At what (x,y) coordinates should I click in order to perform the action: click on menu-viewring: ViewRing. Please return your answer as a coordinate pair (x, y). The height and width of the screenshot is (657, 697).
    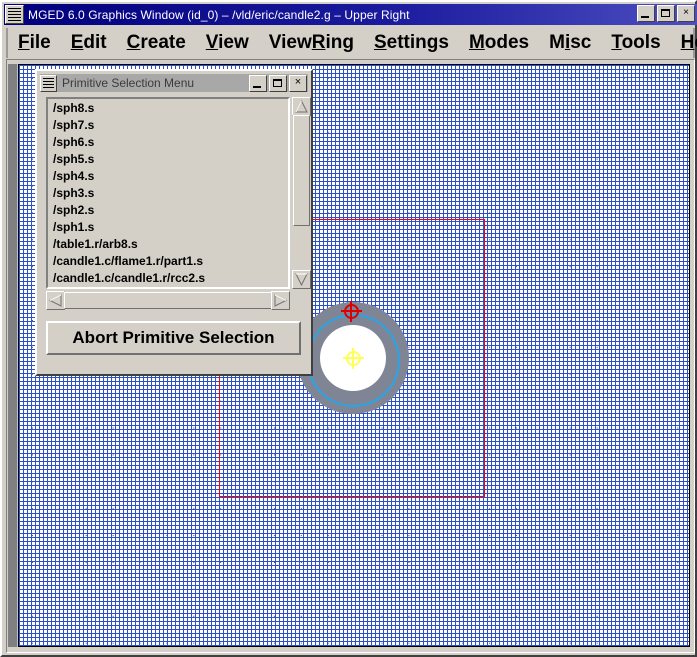
    Looking at the image, I should click on (311, 43).